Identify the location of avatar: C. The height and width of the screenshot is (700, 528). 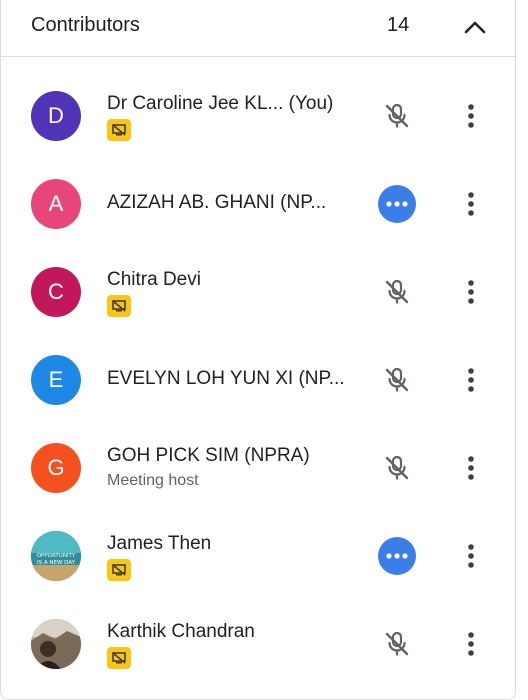
(56, 292).